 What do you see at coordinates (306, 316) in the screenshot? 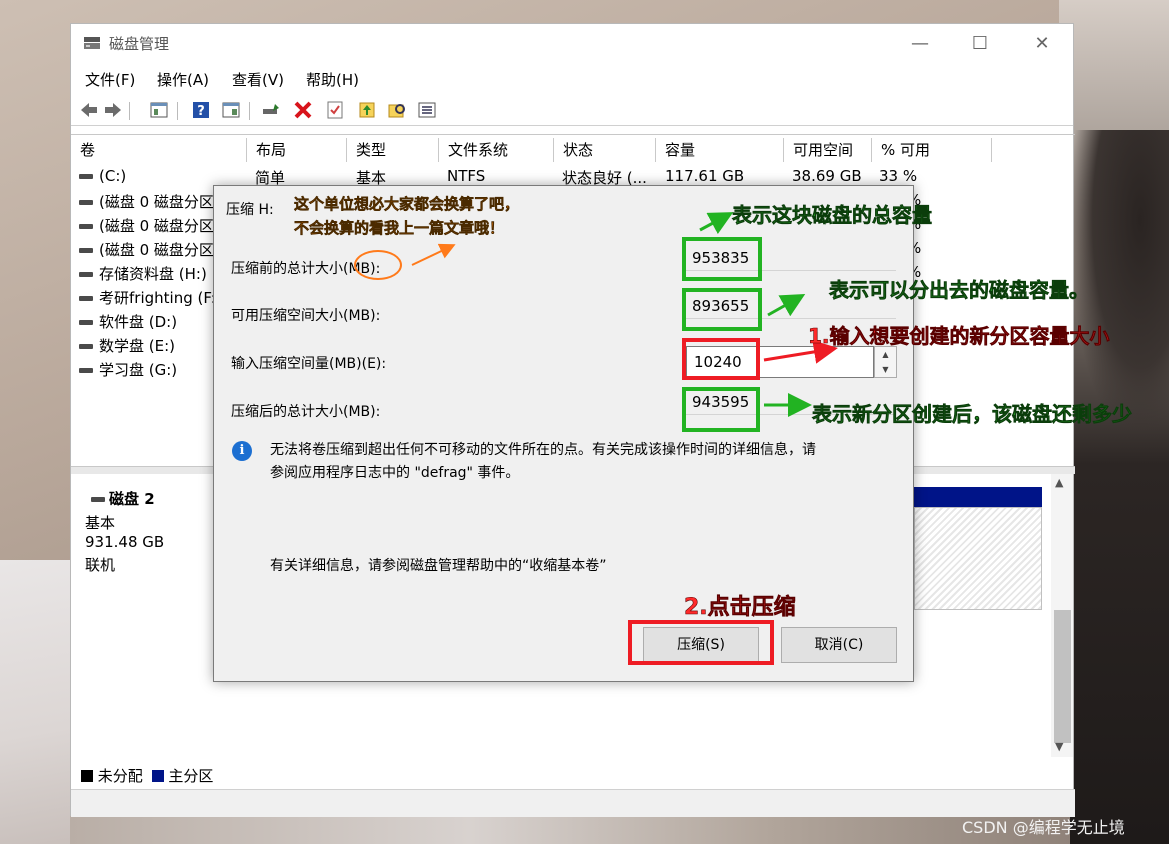
I see `available-space-label: 可用压缩空间大小(MB):` at bounding box center [306, 316].